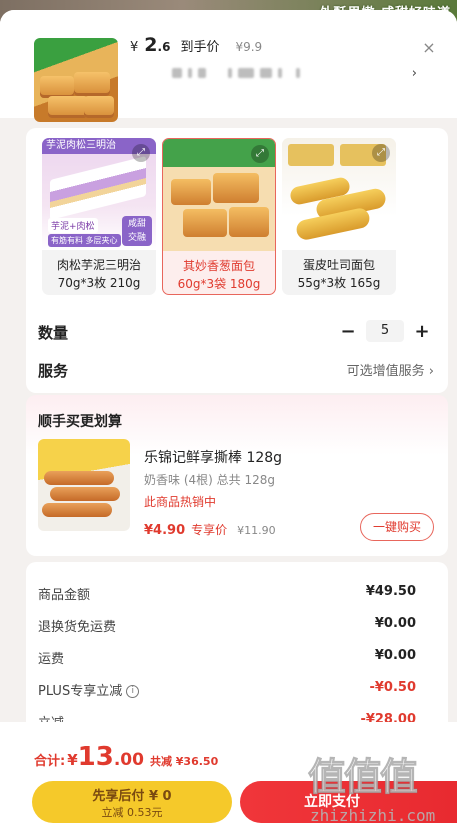 Image resolution: width=457 pixels, height=837 pixels. Describe the element at coordinates (76, 80) in the screenshot. I see `product-thumbnail` at that location.